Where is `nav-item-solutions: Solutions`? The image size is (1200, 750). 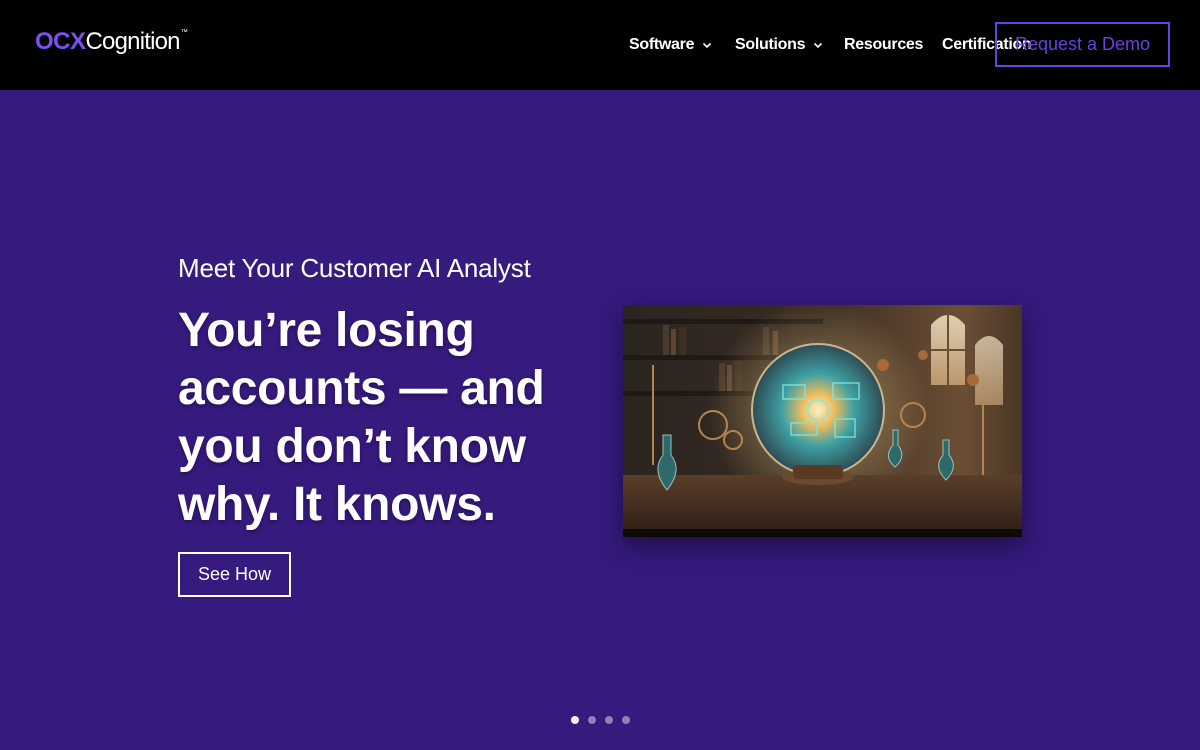 nav-item-solutions: Solutions is located at coordinates (779, 45).